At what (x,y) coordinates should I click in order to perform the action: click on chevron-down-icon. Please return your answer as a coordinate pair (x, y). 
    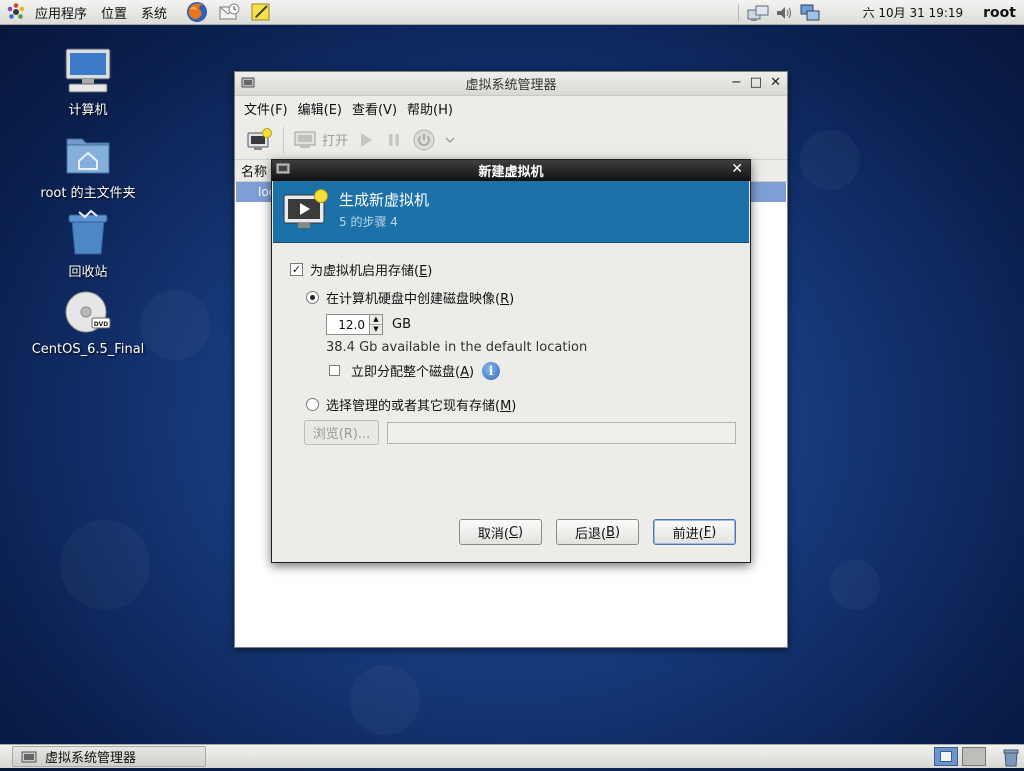
    Looking at the image, I should click on (450, 139).